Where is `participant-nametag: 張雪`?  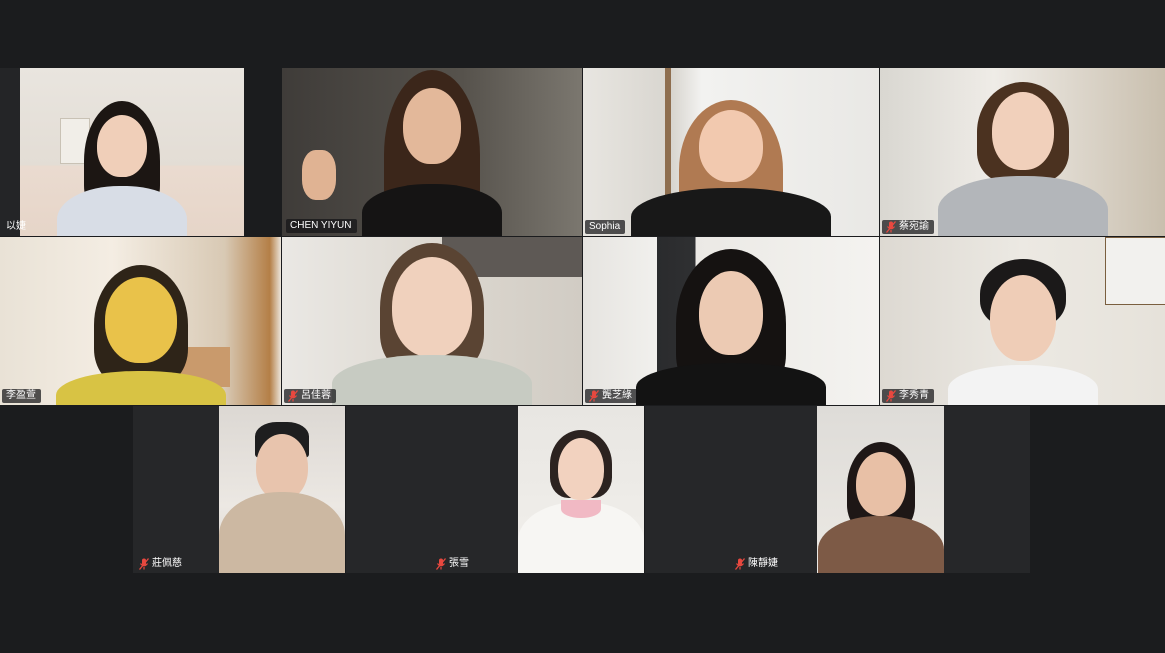
participant-nametag: 張雪 is located at coordinates (453, 564).